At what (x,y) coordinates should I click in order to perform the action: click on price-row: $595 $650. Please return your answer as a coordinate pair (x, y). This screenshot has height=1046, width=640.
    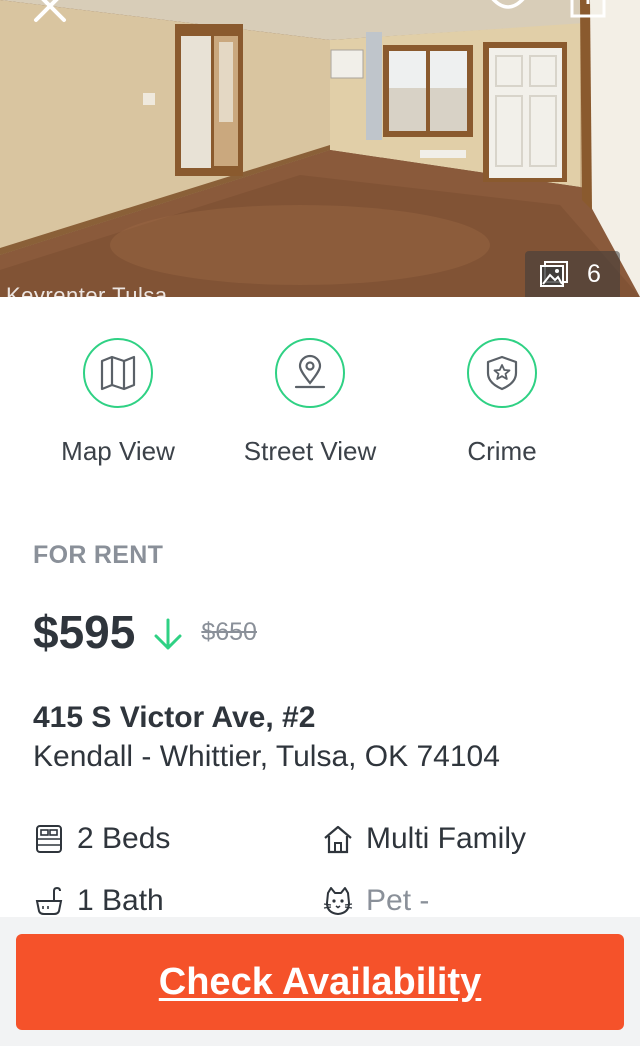
    Looking at the image, I should click on (145, 632).